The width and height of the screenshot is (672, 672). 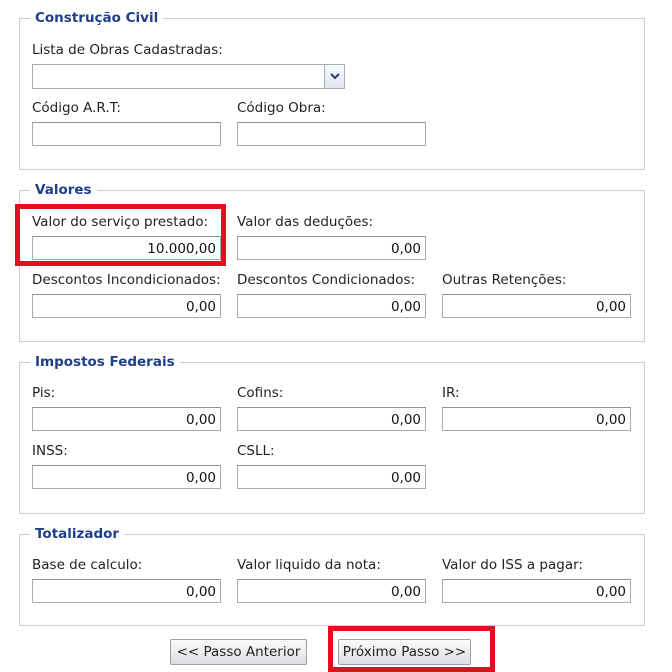 I want to click on descontos-incondicionados-label: Descontos Incondicionados:, so click(x=126, y=280).